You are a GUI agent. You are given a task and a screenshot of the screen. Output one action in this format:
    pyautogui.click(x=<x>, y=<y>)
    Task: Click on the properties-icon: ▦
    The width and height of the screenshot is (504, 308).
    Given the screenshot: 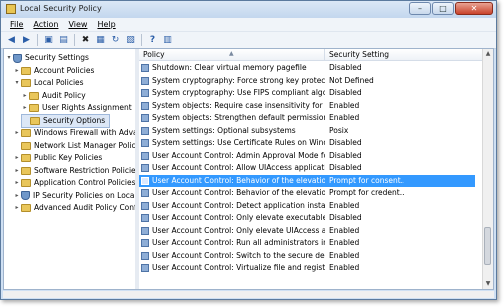 What is the action you would take?
    pyautogui.click(x=100, y=40)
    